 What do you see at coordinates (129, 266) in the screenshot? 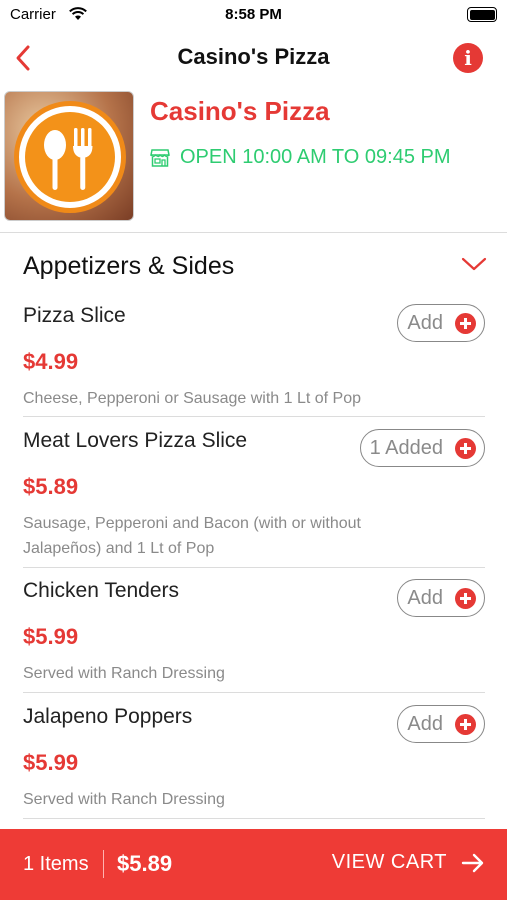
I see `category-title: Appetizers & Sides` at bounding box center [129, 266].